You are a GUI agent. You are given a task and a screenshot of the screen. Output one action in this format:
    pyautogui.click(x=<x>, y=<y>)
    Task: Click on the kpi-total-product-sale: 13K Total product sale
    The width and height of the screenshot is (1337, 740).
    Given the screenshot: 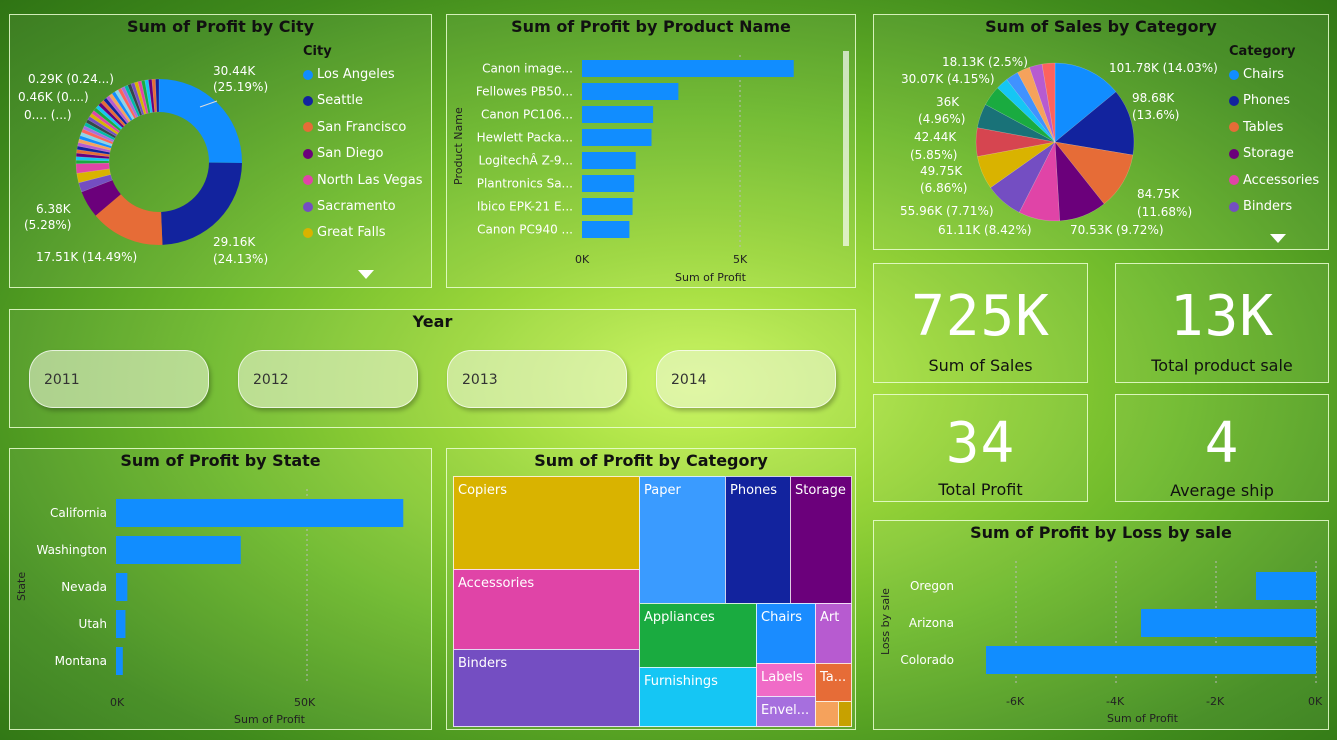 What is the action you would take?
    pyautogui.click(x=1222, y=323)
    